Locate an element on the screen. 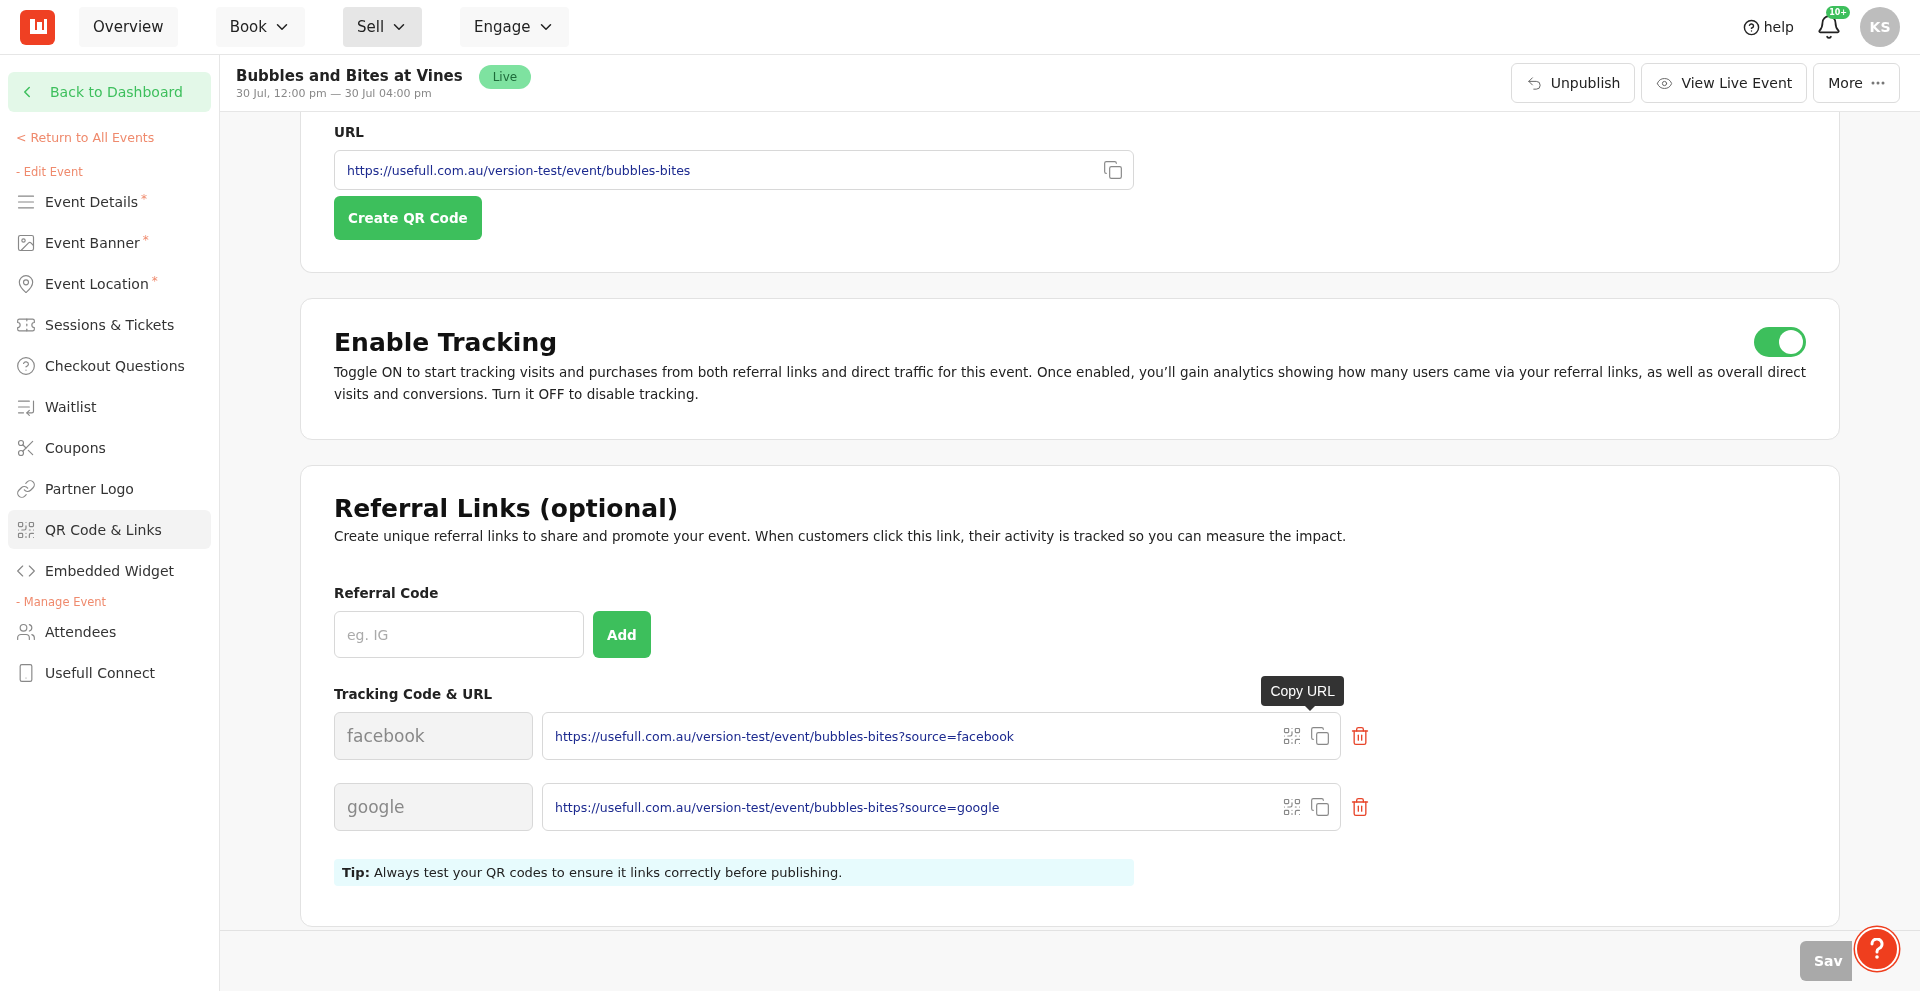 Image resolution: width=1920 pixels, height=991 pixels. action-button: More is located at coordinates (1856, 83).